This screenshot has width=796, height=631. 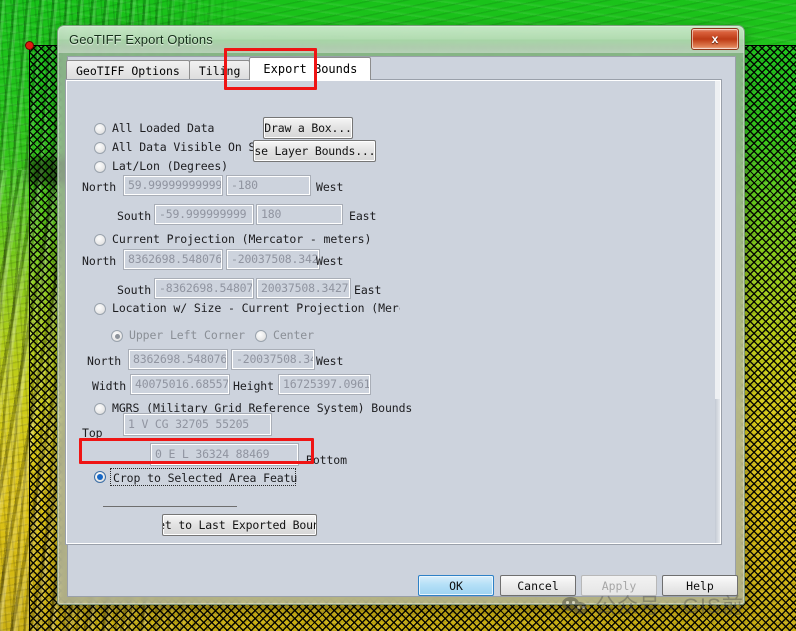 I want to click on radio-upper-left-corner, so click(x=117, y=336).